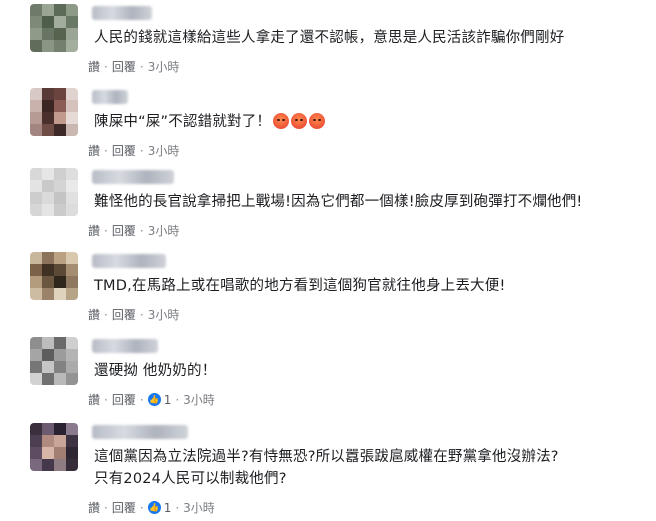  What do you see at coordinates (190, 479) in the screenshot?
I see `comment-text: 只有2024人民可以制裁他們?` at bounding box center [190, 479].